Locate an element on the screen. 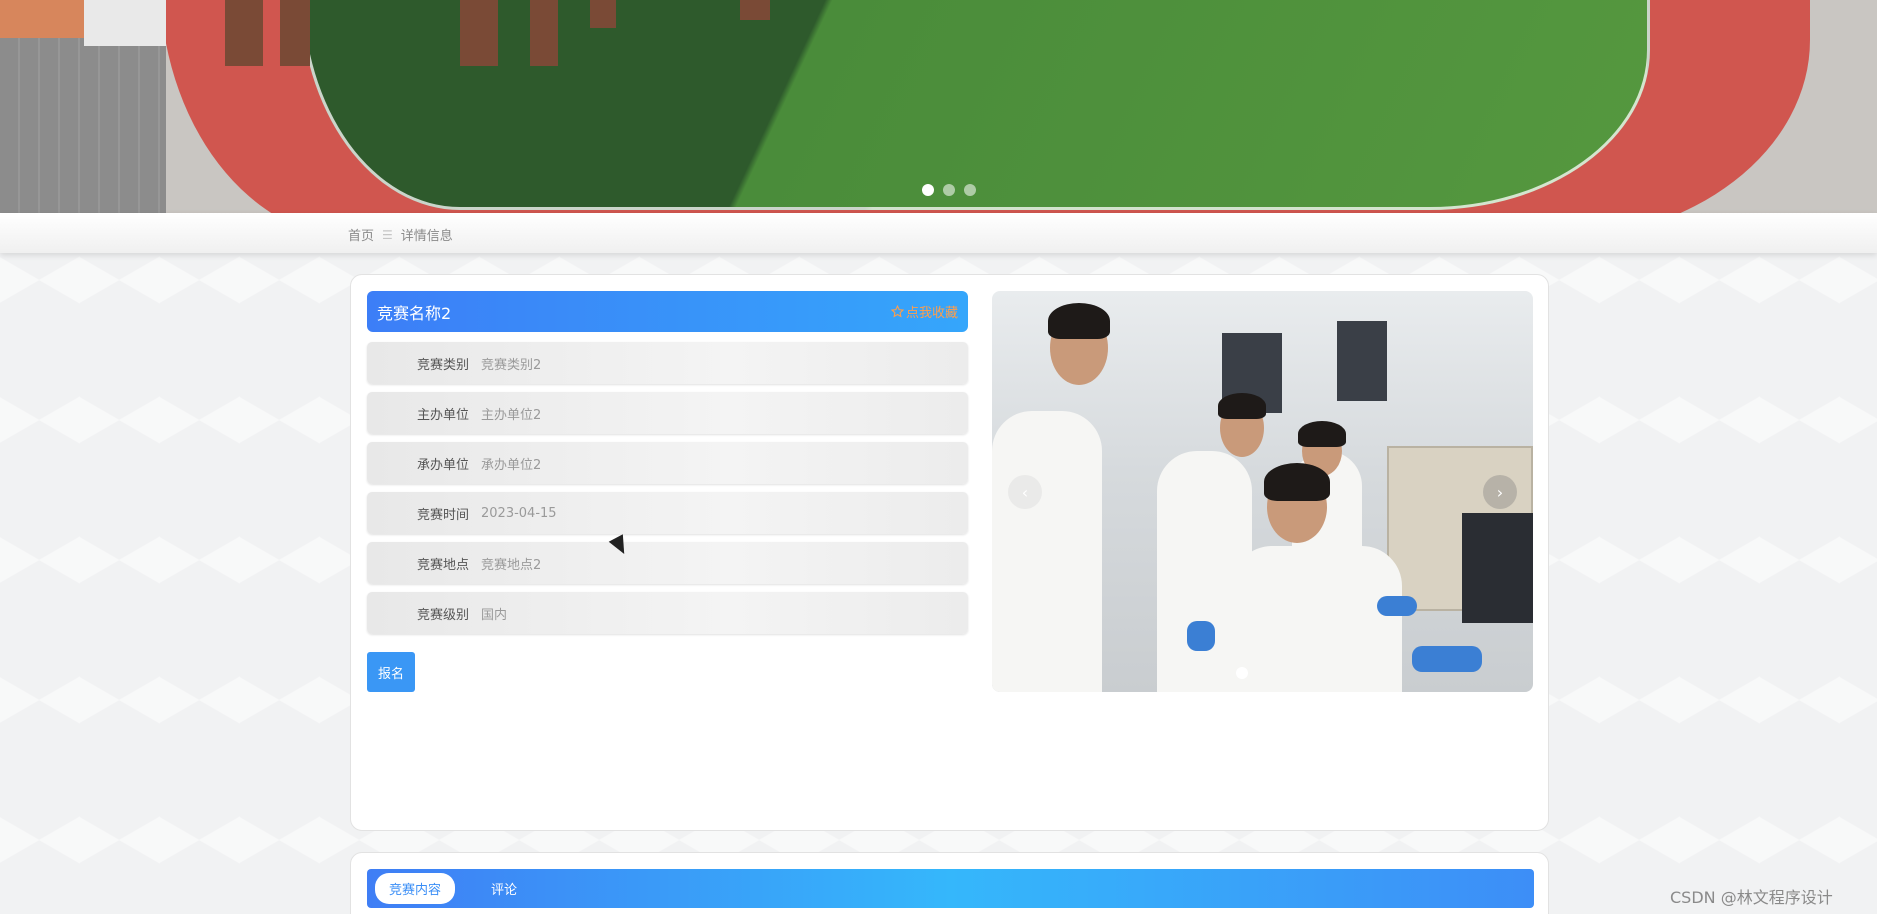 The height and width of the screenshot is (914, 1877). tab-bar: 竞赛内容 评论 is located at coordinates (950, 888).